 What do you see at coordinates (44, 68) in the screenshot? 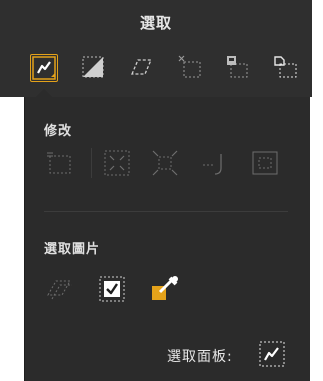
I see `auto-select-icon` at bounding box center [44, 68].